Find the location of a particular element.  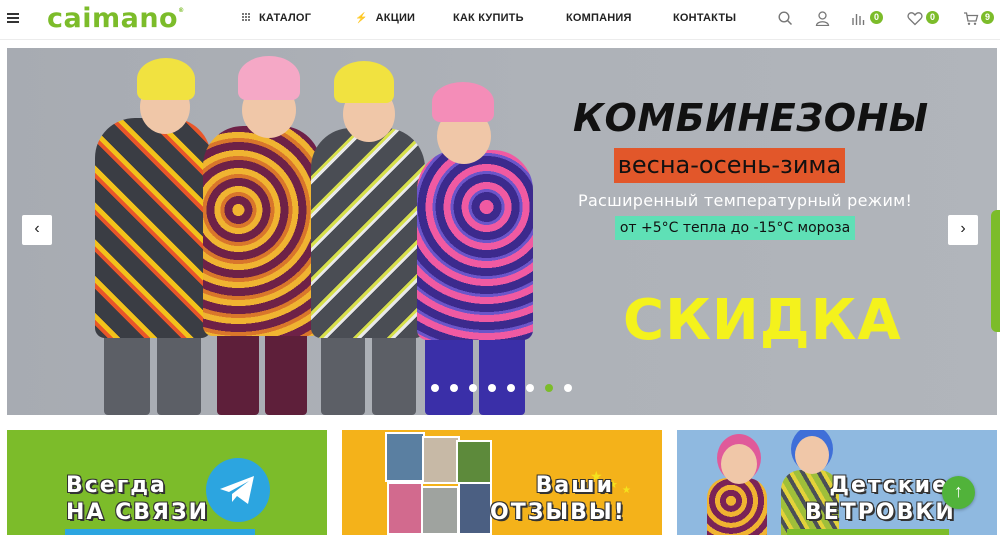

promo-card-windbreakers-line1: Детские is located at coordinates (889, 485).